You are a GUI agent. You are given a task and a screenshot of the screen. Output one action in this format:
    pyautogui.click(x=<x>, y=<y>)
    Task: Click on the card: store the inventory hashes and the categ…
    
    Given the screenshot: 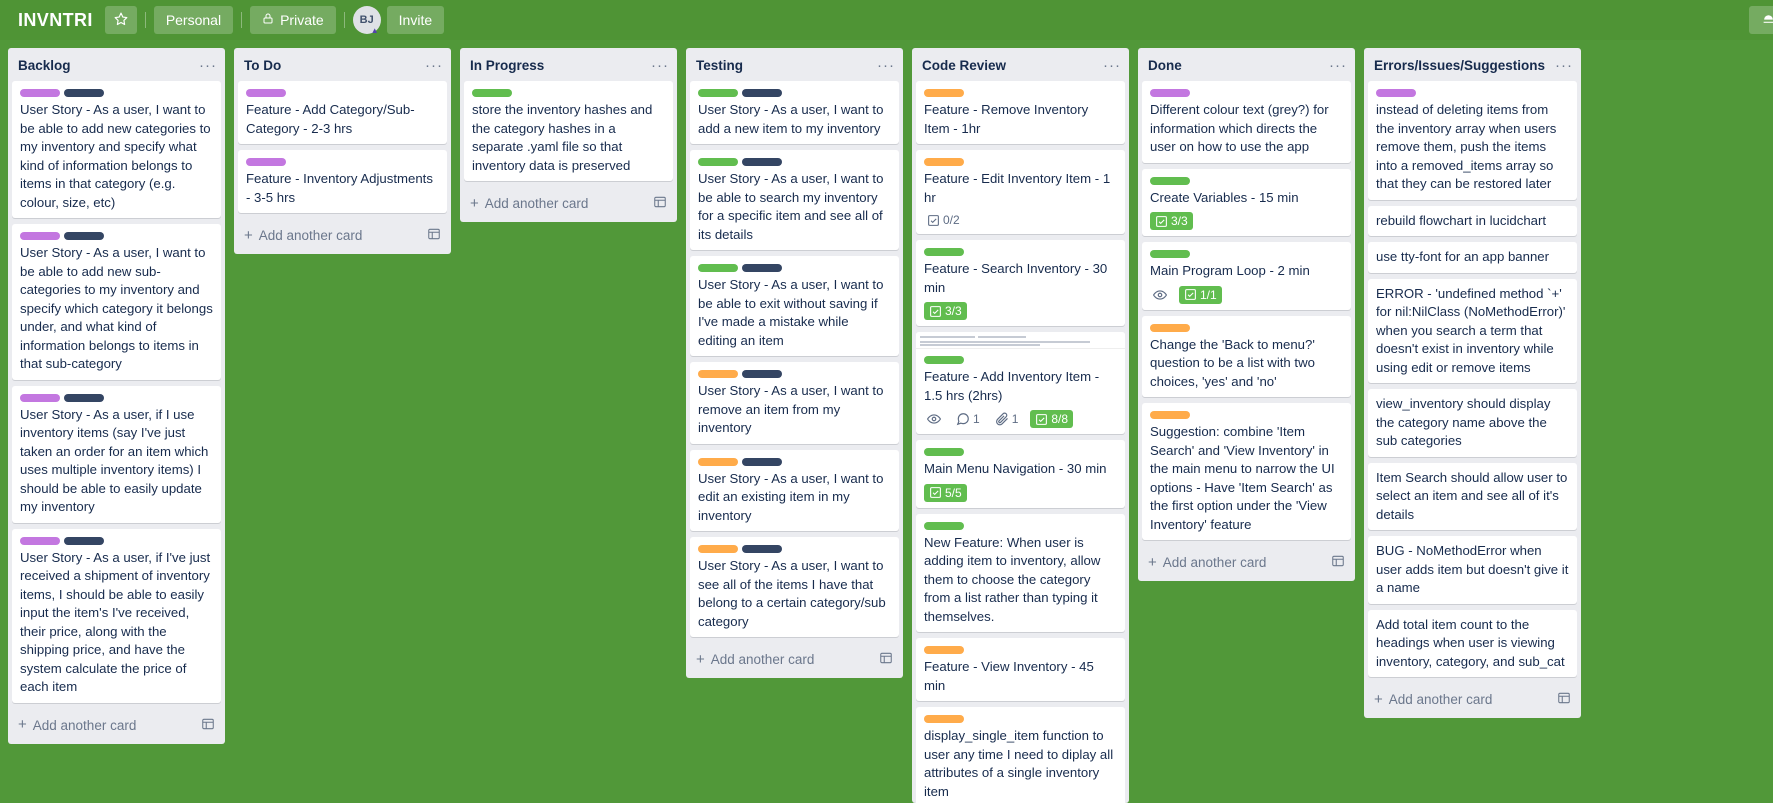 What is the action you would take?
    pyautogui.click(x=568, y=131)
    